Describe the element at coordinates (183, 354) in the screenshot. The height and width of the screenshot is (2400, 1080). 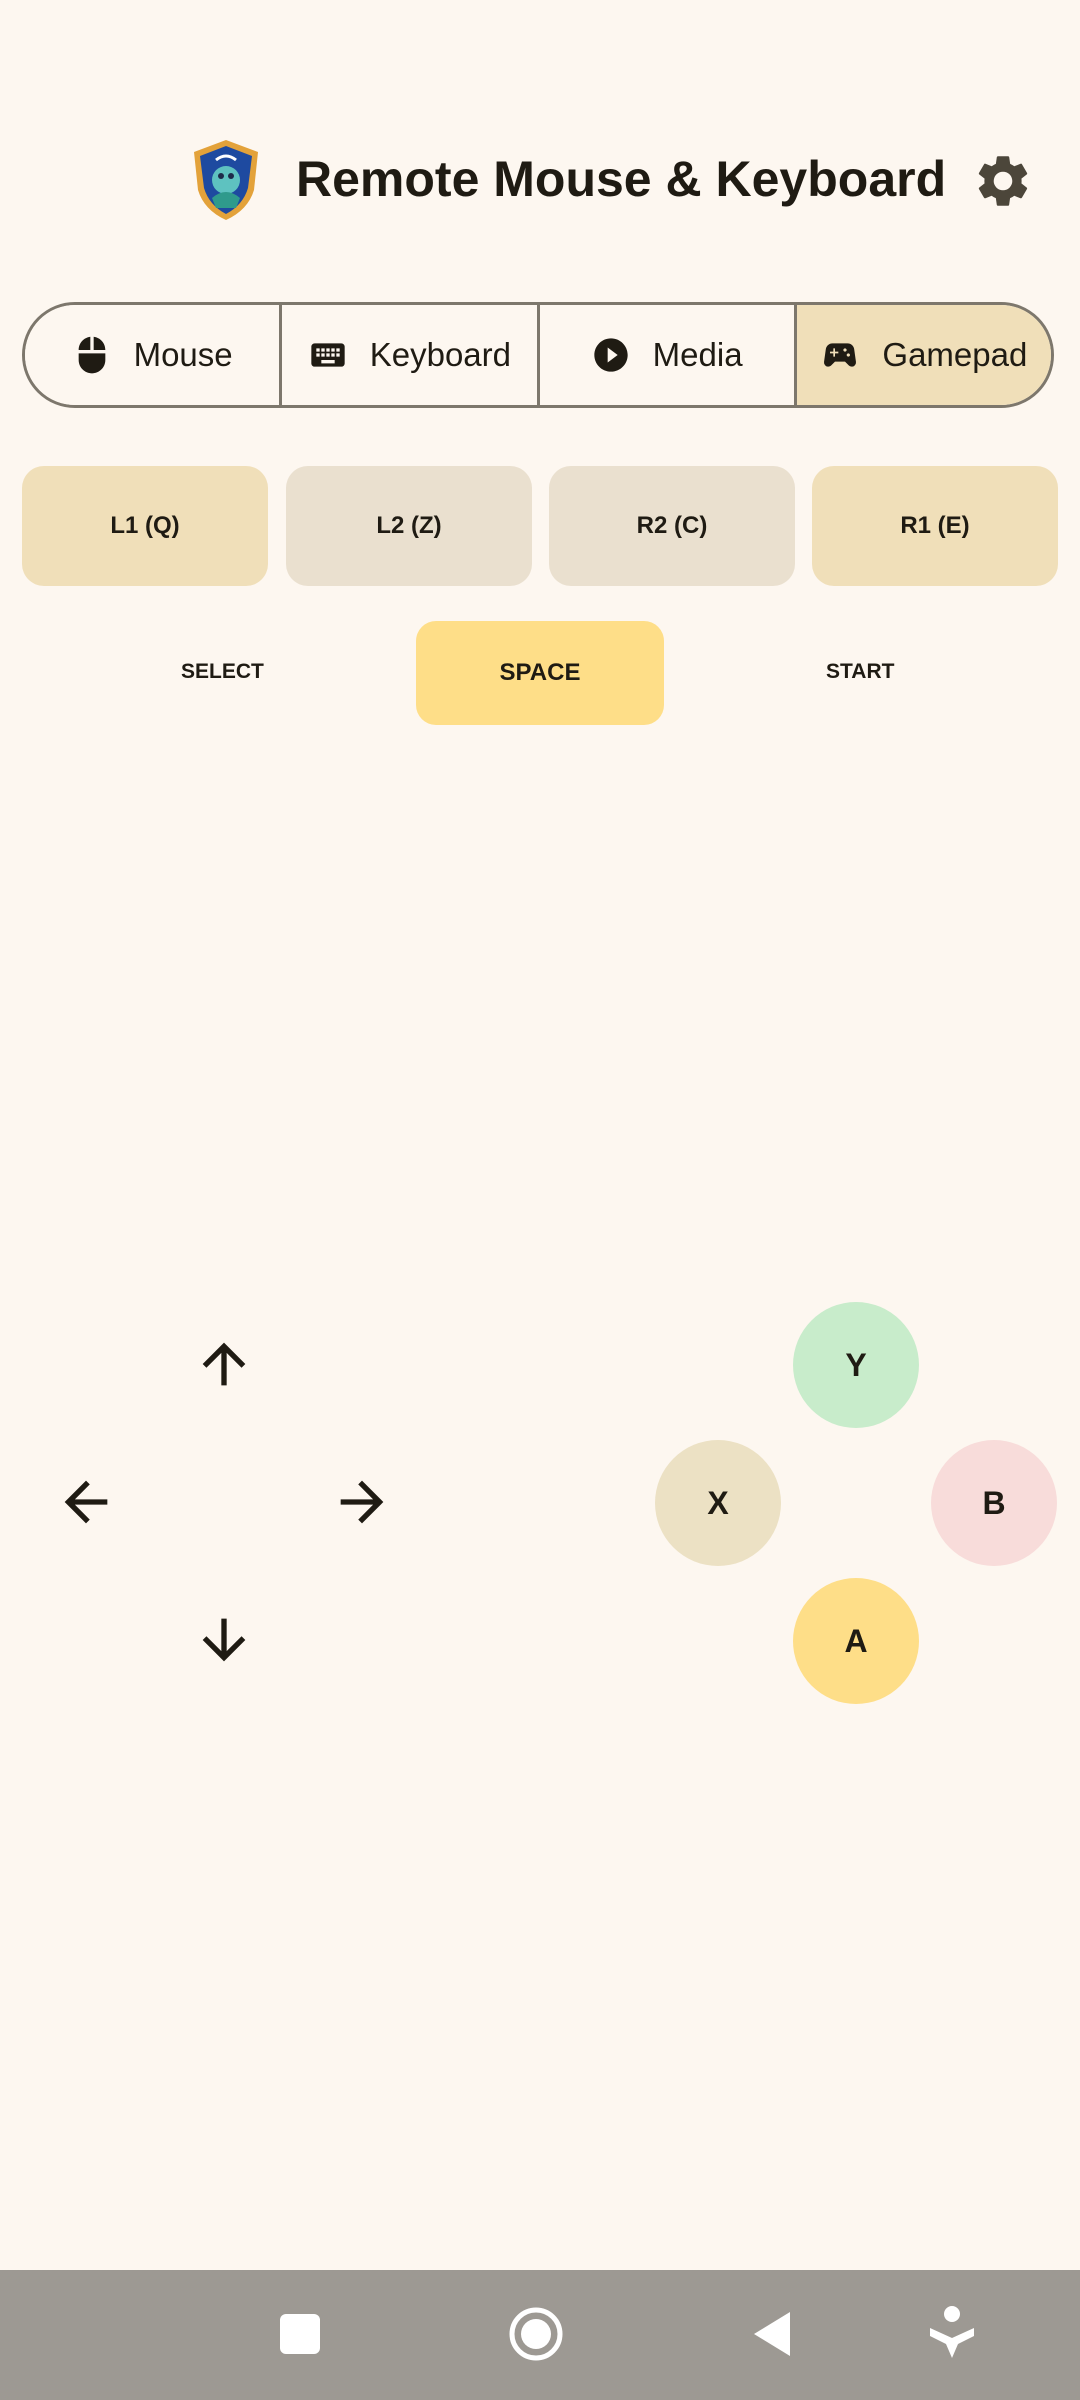
I see `tab-mouse-label: Mouse` at that location.